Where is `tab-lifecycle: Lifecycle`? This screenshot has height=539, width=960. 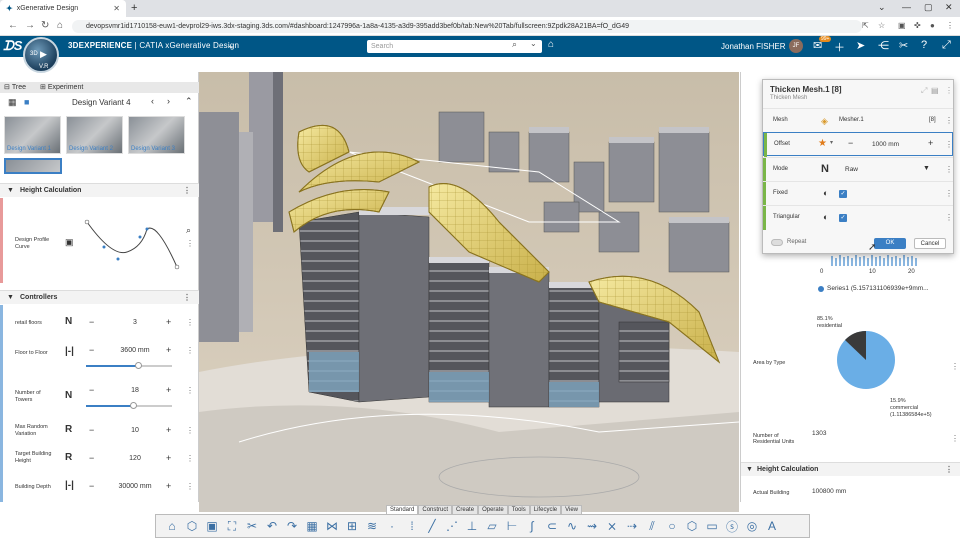
tab-lifecycle: Lifecycle is located at coordinates (545, 509).